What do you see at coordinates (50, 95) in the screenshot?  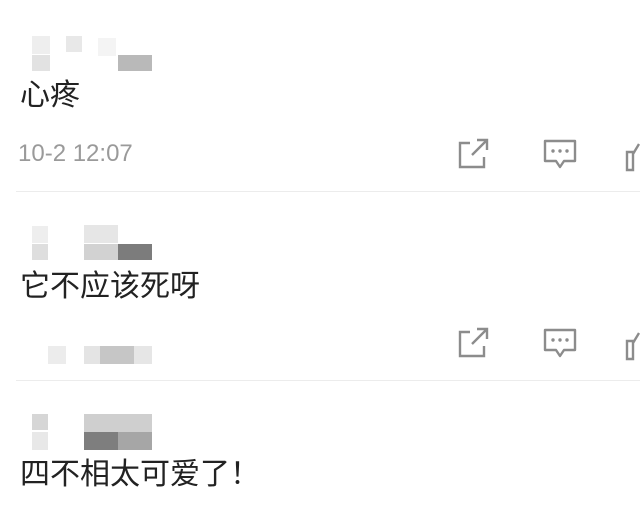 I see `comment-text: 心疼` at bounding box center [50, 95].